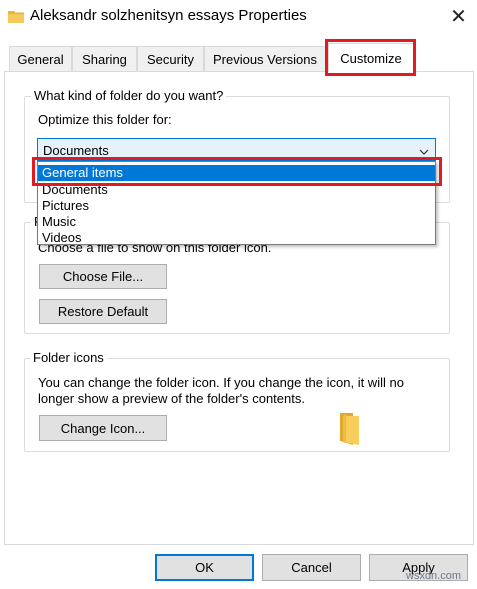 The width and height of the screenshot is (477, 589). Describe the element at coordinates (16, 16) in the screenshot. I see `folder-icon` at that location.